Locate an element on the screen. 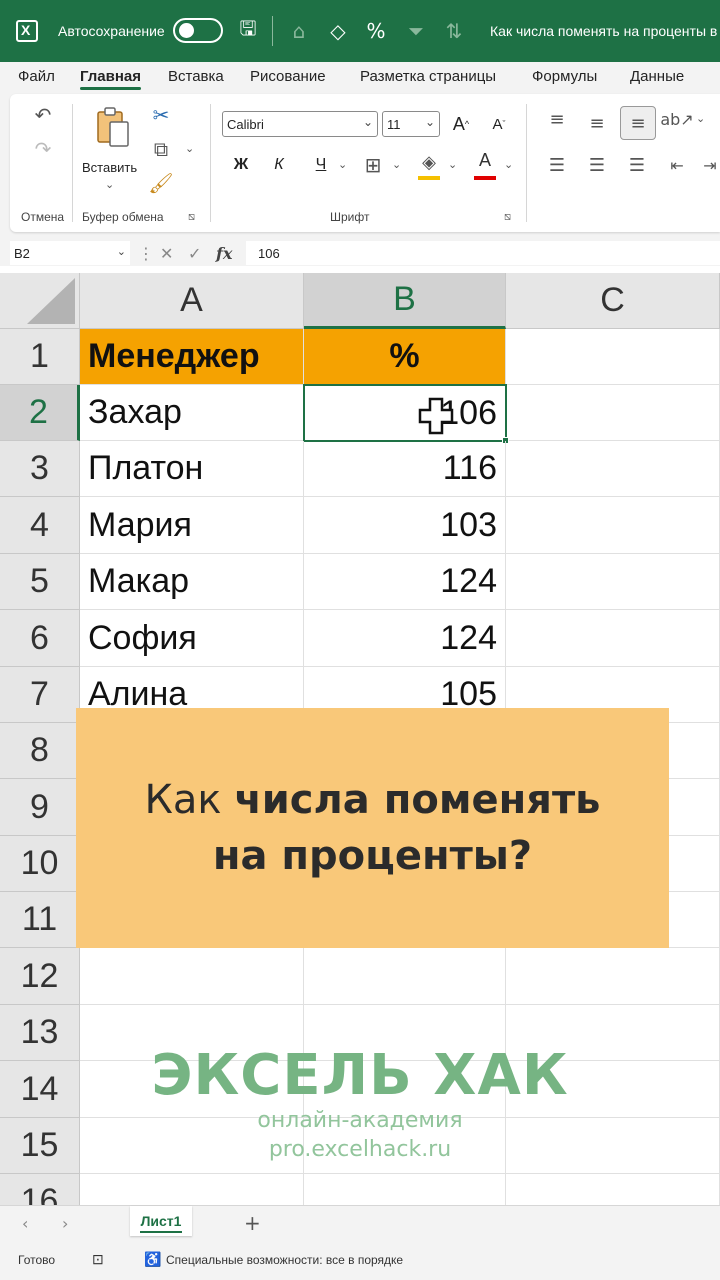 This screenshot has width=720, height=1280. cell-b16 is located at coordinates (405, 1189).